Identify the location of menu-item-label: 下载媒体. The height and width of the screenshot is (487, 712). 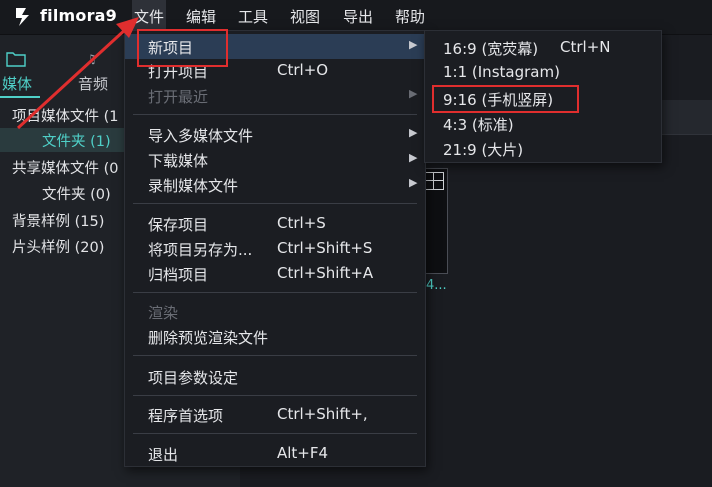
(178, 161).